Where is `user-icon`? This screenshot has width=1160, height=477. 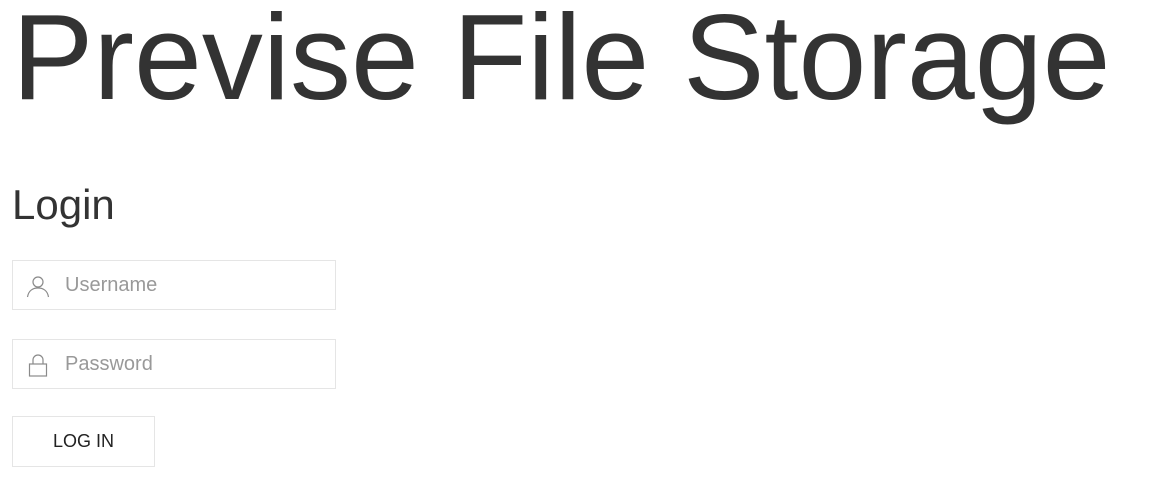 user-icon is located at coordinates (38, 287).